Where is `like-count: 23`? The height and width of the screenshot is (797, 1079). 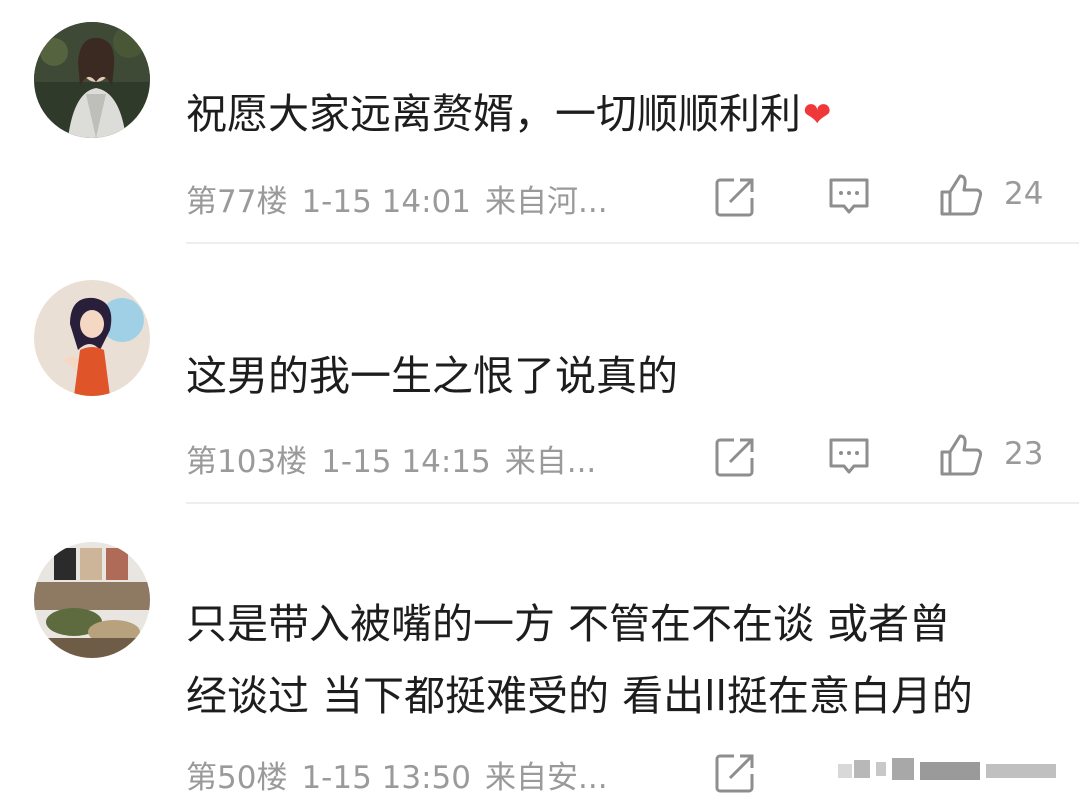
like-count: 23 is located at coordinates (1024, 454).